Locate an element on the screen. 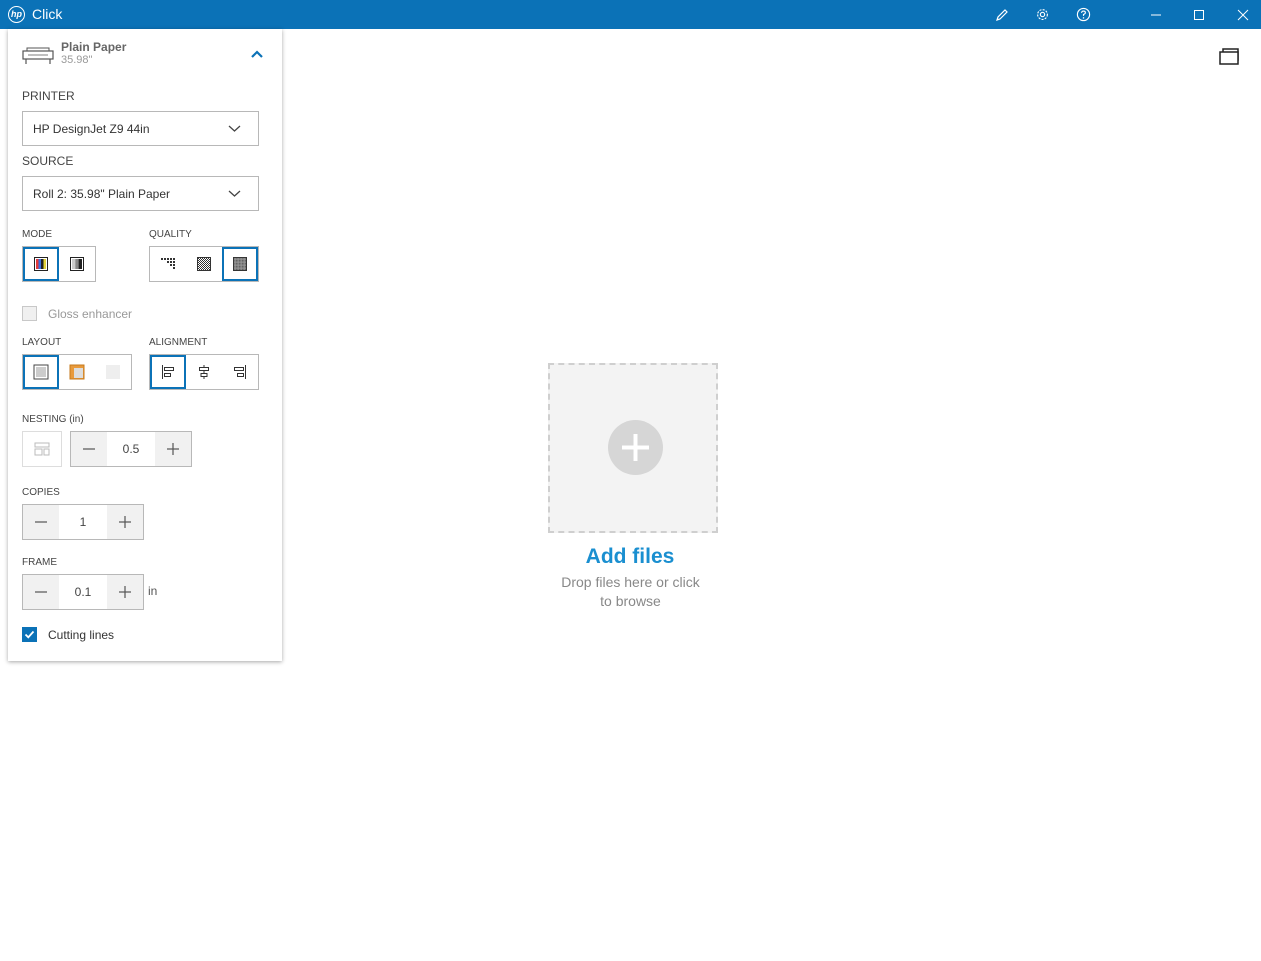 The width and height of the screenshot is (1261, 961). layout-none-button is located at coordinates (113, 372).